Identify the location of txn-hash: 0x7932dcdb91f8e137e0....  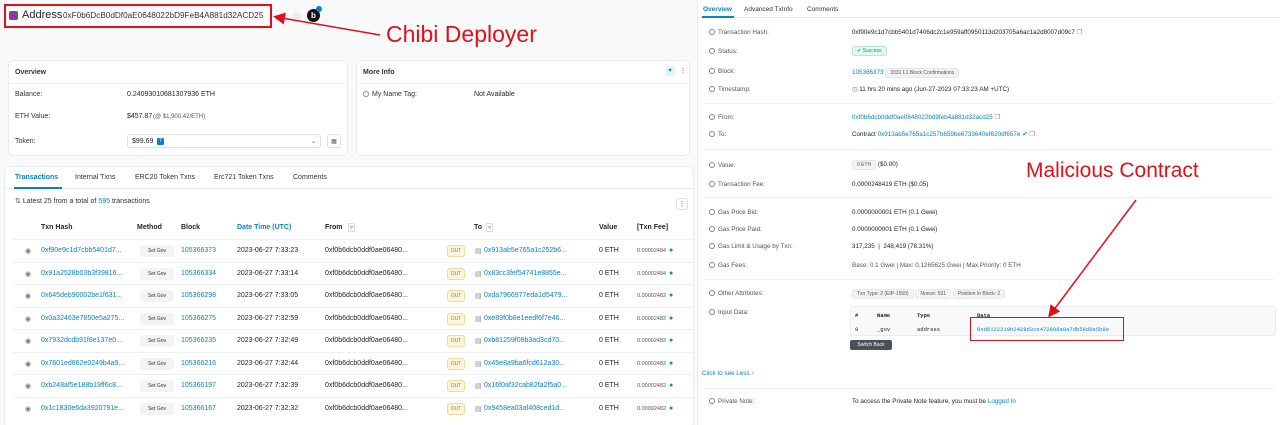
(81, 340).